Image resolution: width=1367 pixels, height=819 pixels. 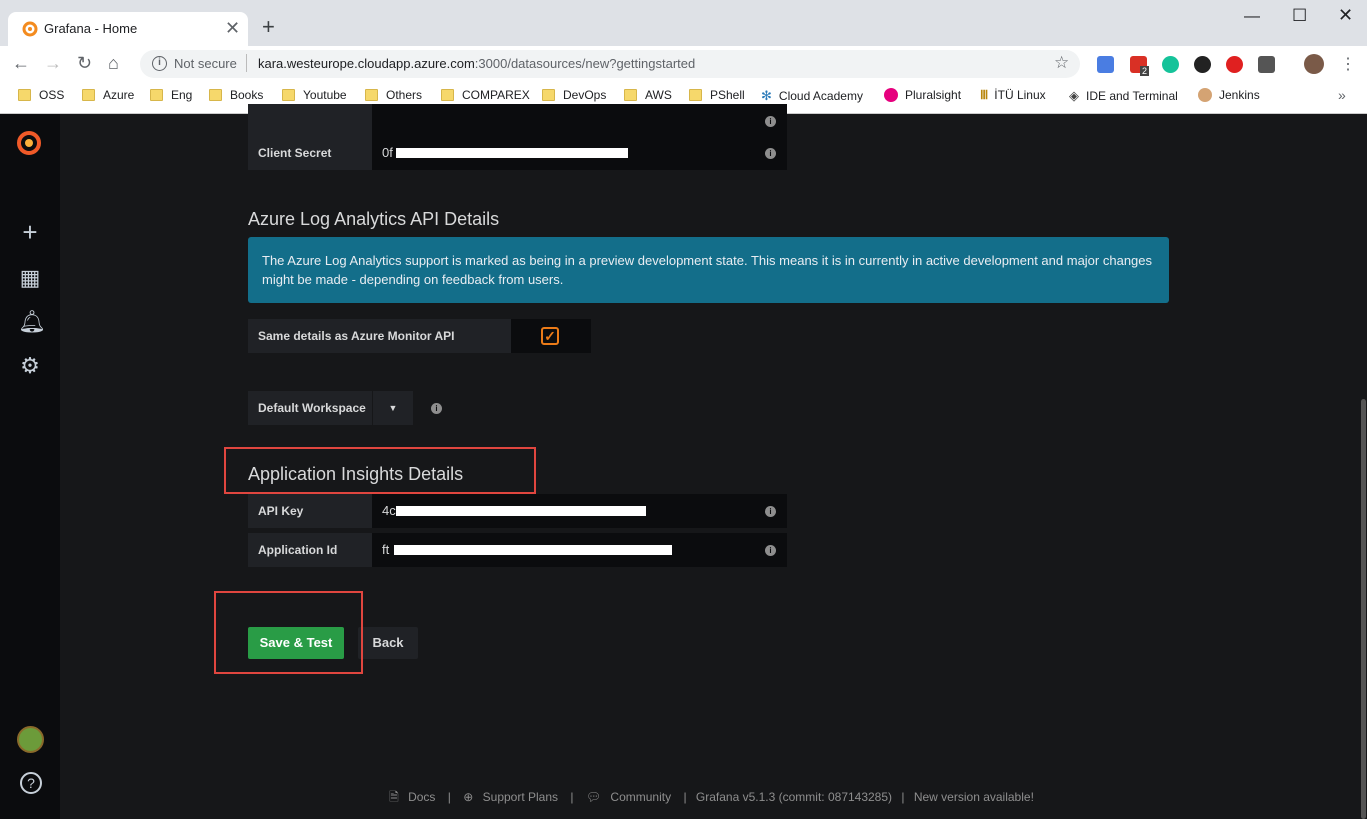 I want to click on plus-icon: +, so click(x=30, y=232).